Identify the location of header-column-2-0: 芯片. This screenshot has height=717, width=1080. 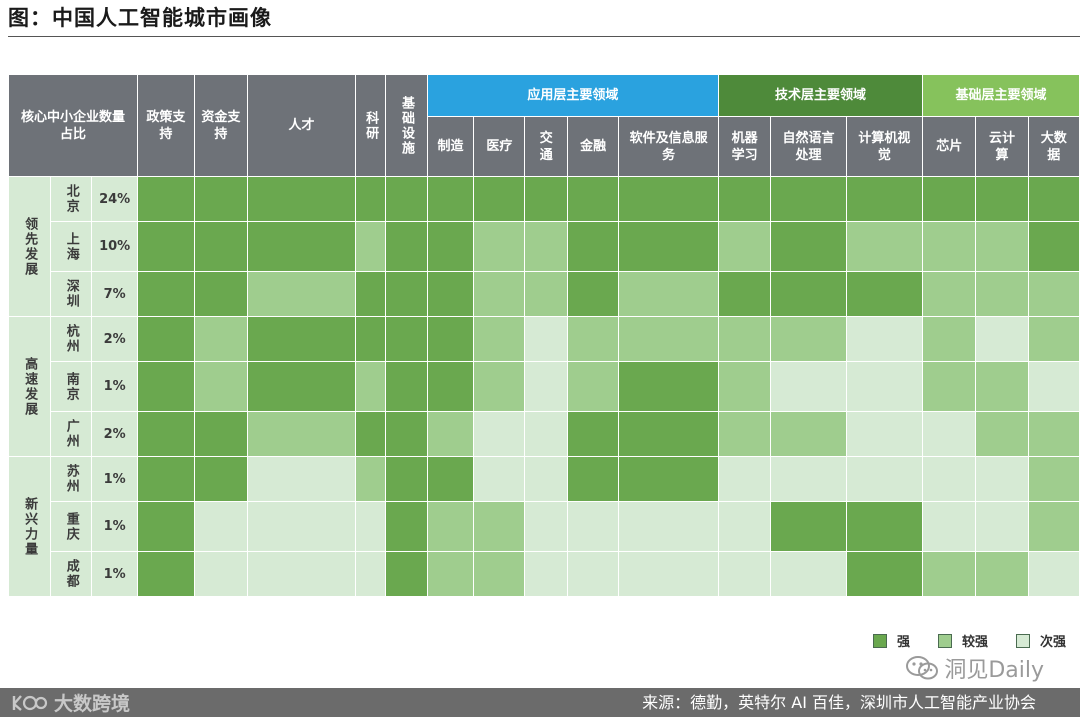
(949, 146).